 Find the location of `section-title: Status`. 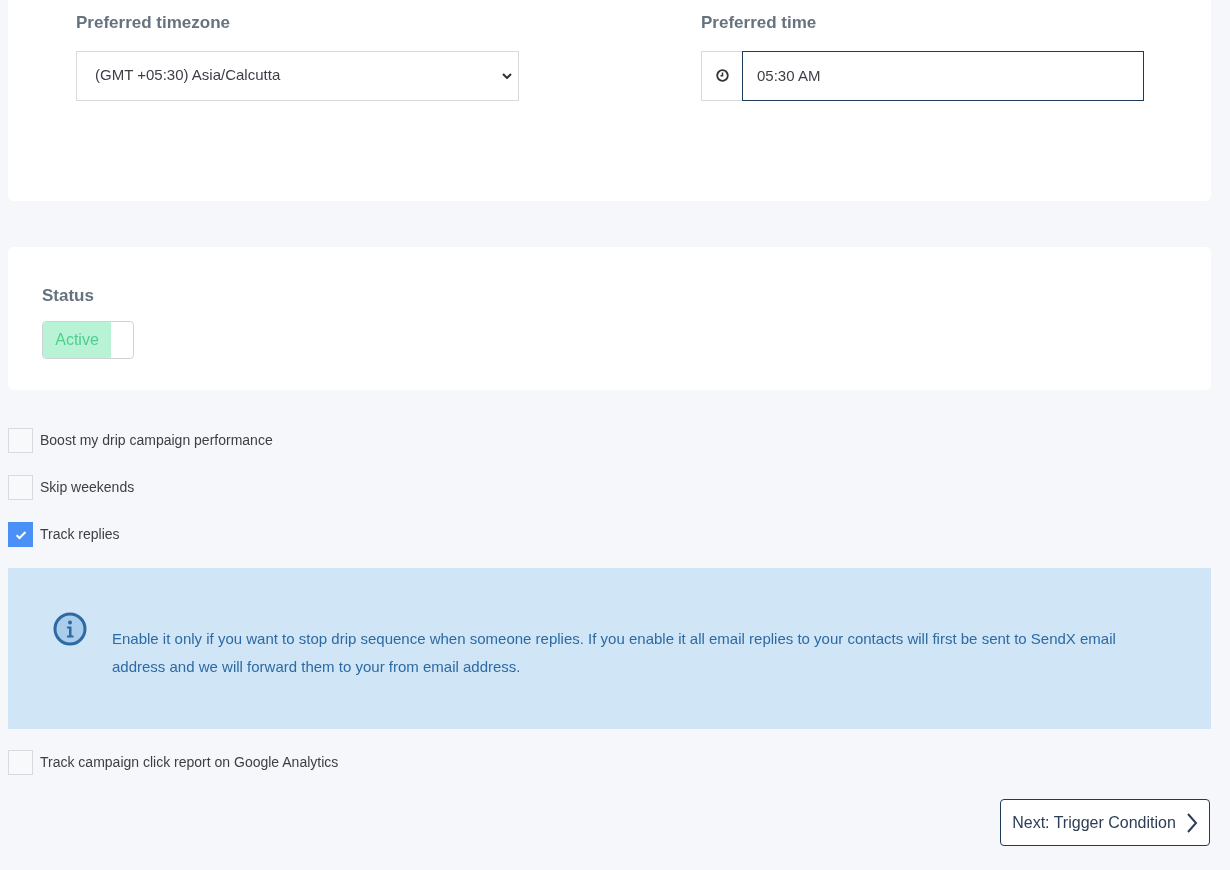

section-title: Status is located at coordinates (68, 296).